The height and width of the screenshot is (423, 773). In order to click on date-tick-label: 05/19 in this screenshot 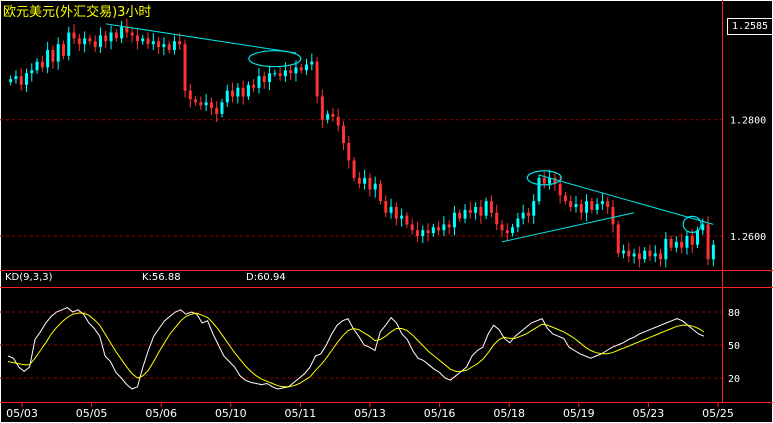, I will do `click(579, 413)`.